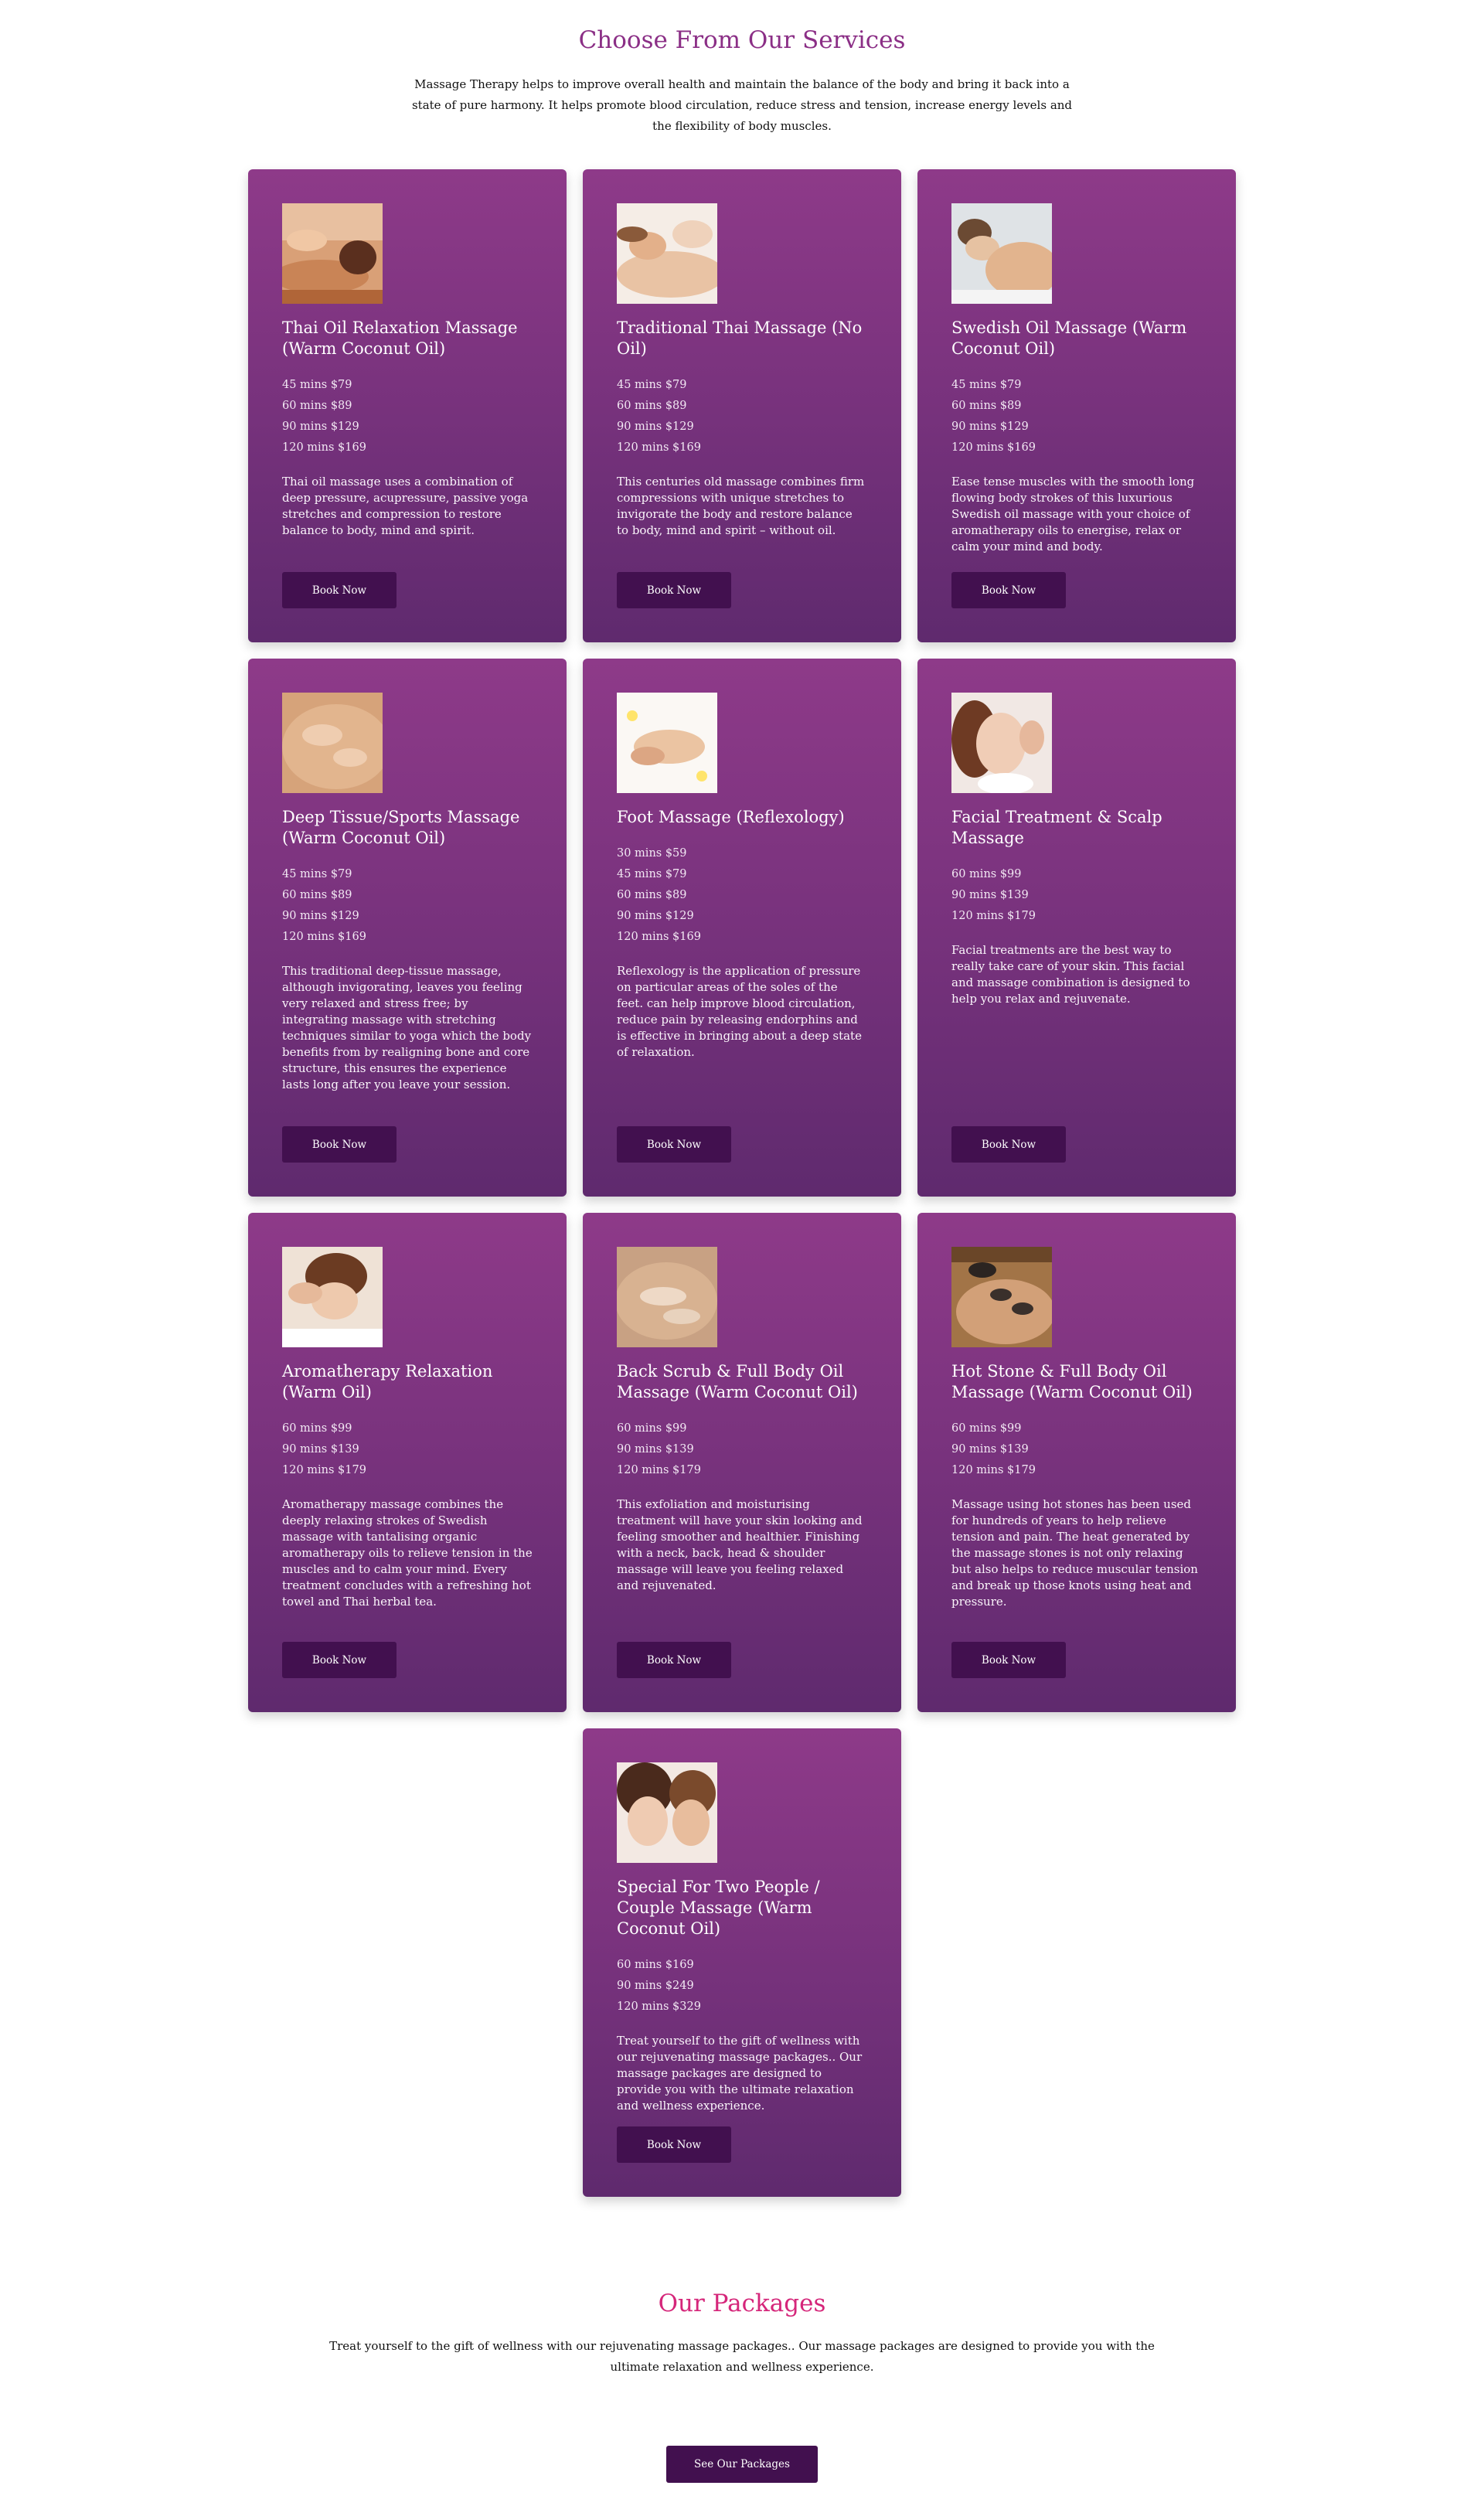  What do you see at coordinates (742, 2464) in the screenshot?
I see `see-packages-button: See Our Packages` at bounding box center [742, 2464].